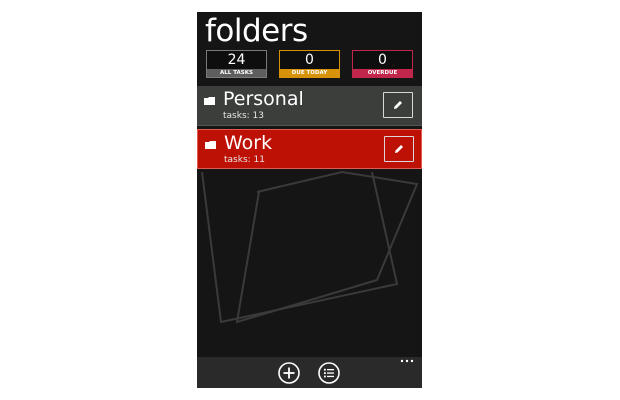 This screenshot has height=400, width=620. I want to click on counter-all-tasks-value: 24, so click(236, 60).